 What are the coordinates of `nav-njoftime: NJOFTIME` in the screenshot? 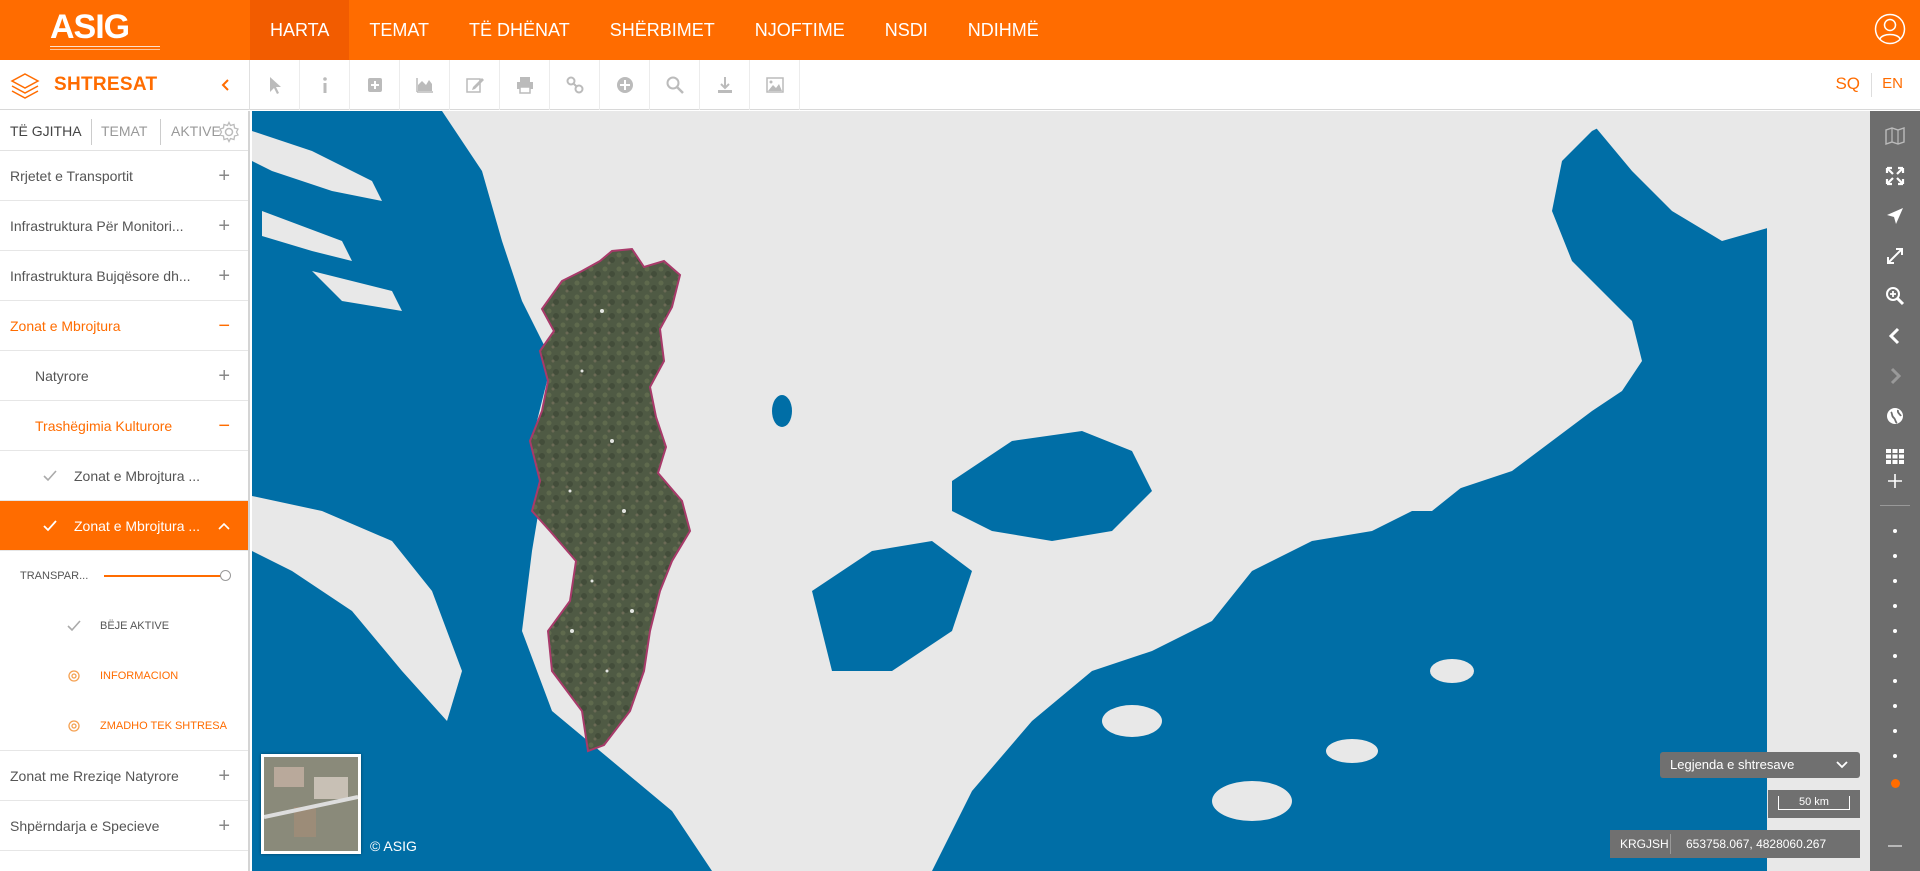 It's located at (800, 30).